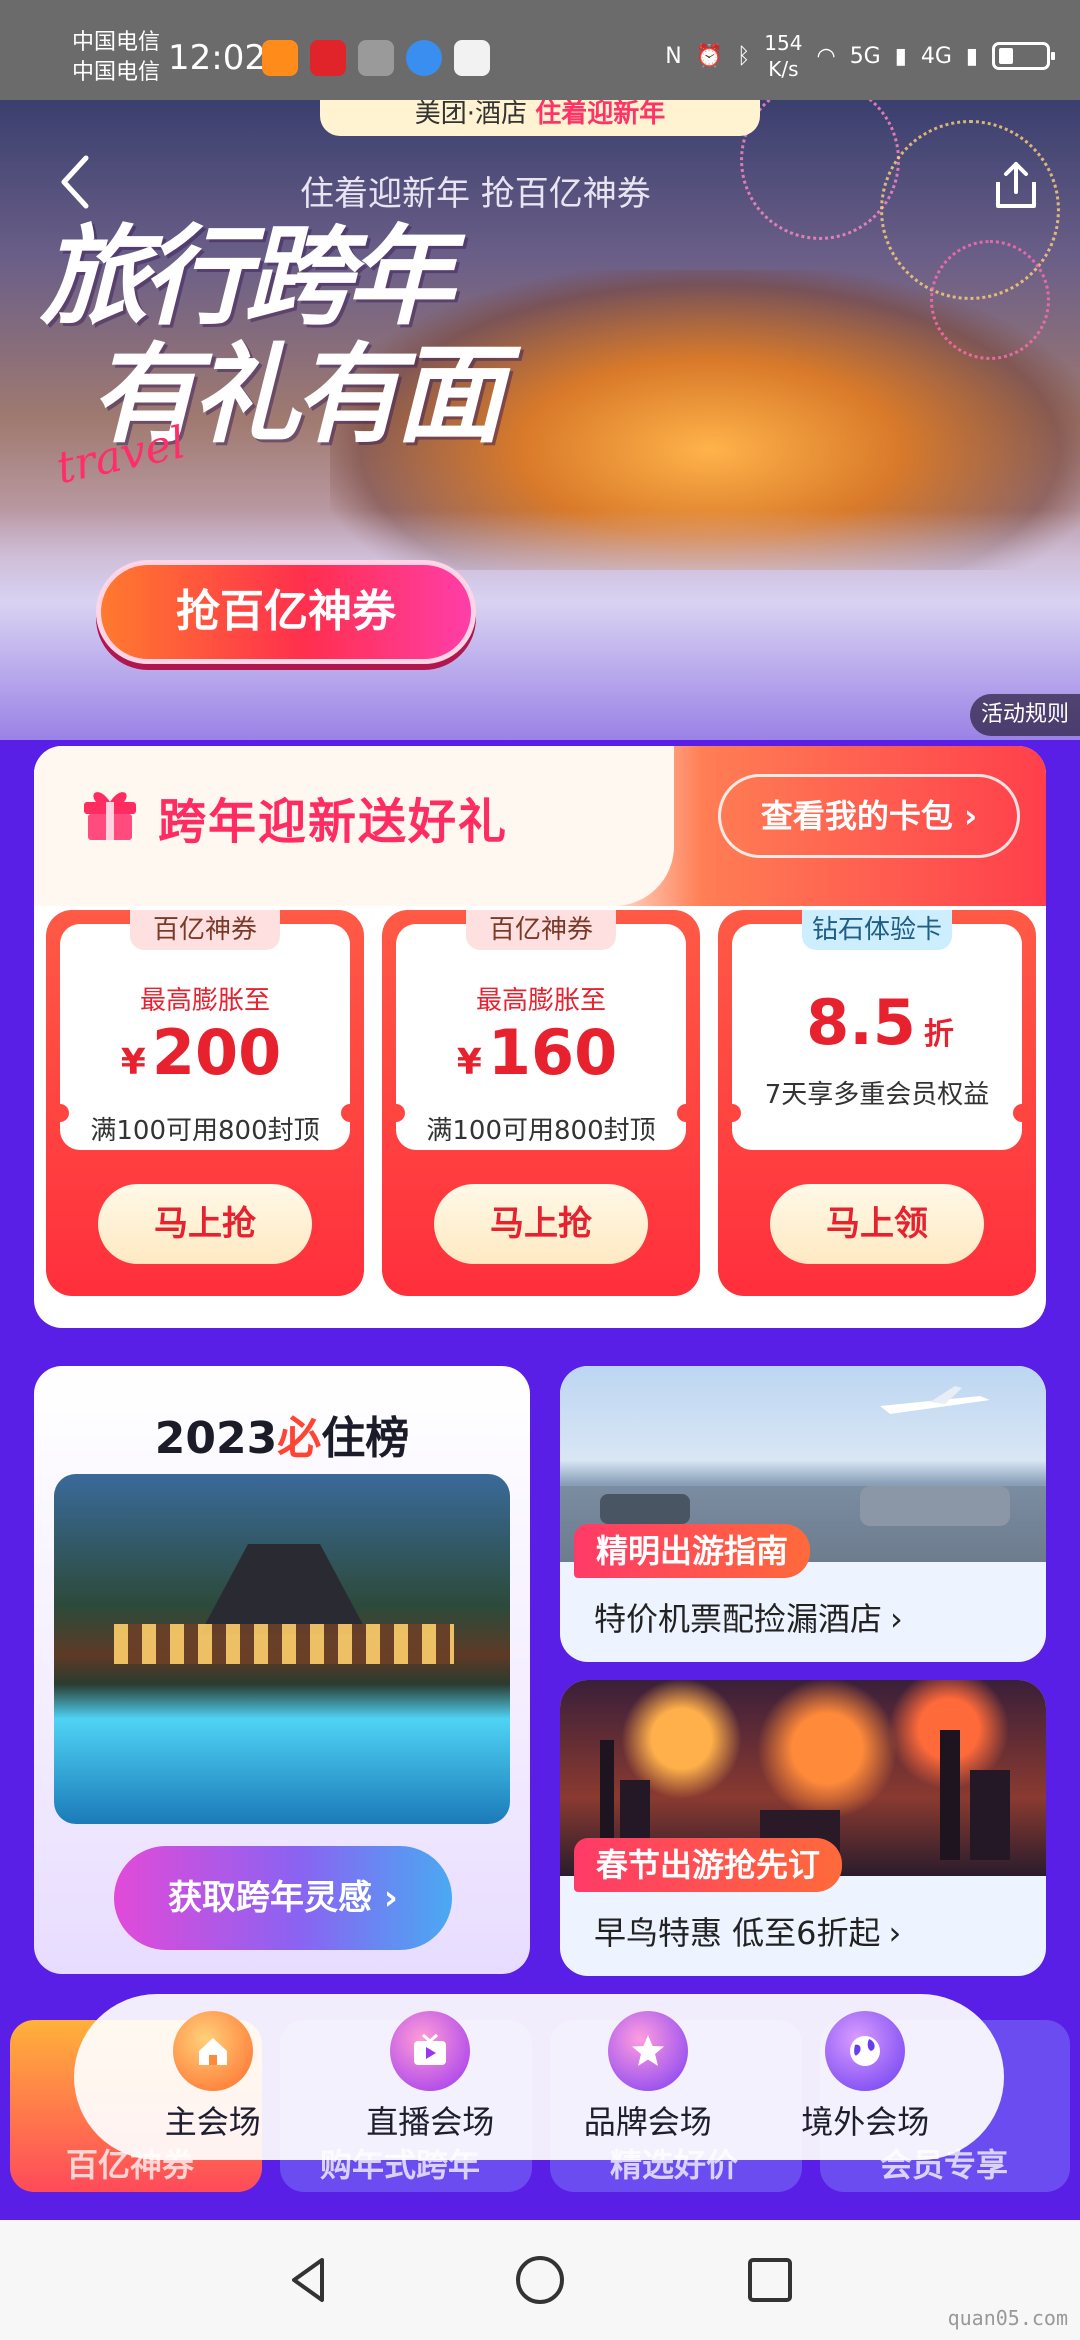 This screenshot has width=1080, height=2340. I want to click on hero-subtitle: 住着迎新年 抢百亿神券, so click(475, 194).